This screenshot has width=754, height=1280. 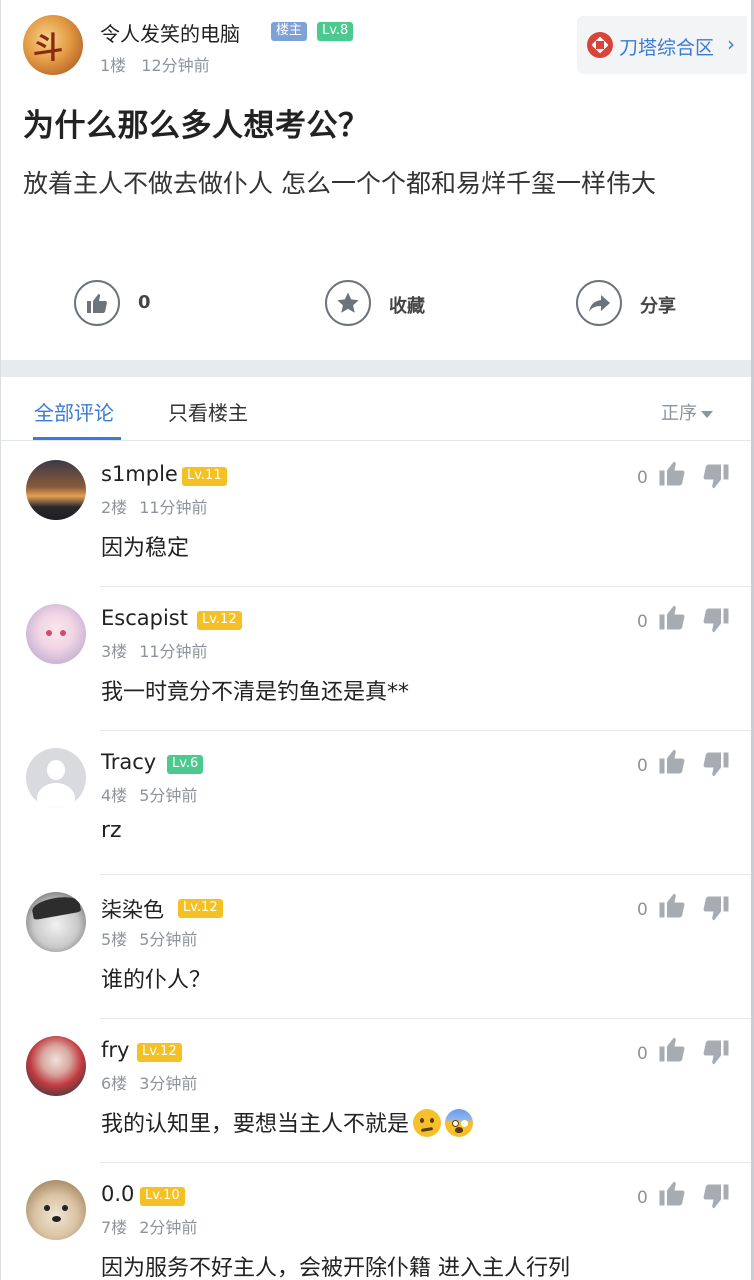 I want to click on tab-all-comments: 全部评论, so click(x=74, y=411).